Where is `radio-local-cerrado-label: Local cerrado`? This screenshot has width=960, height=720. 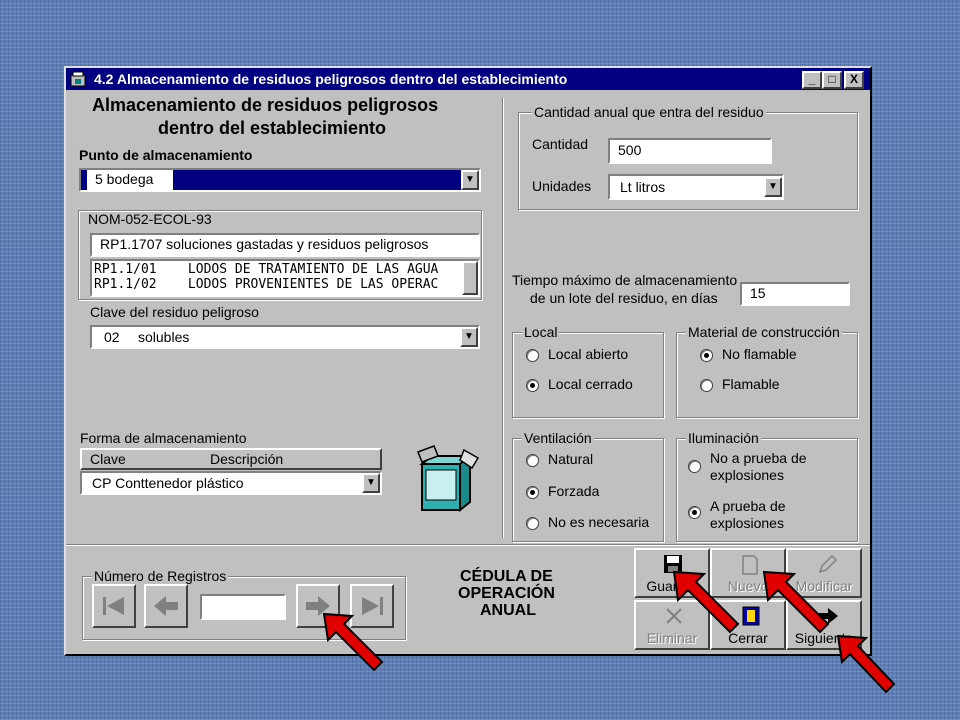
radio-local-cerrado-label: Local cerrado is located at coordinates (590, 384).